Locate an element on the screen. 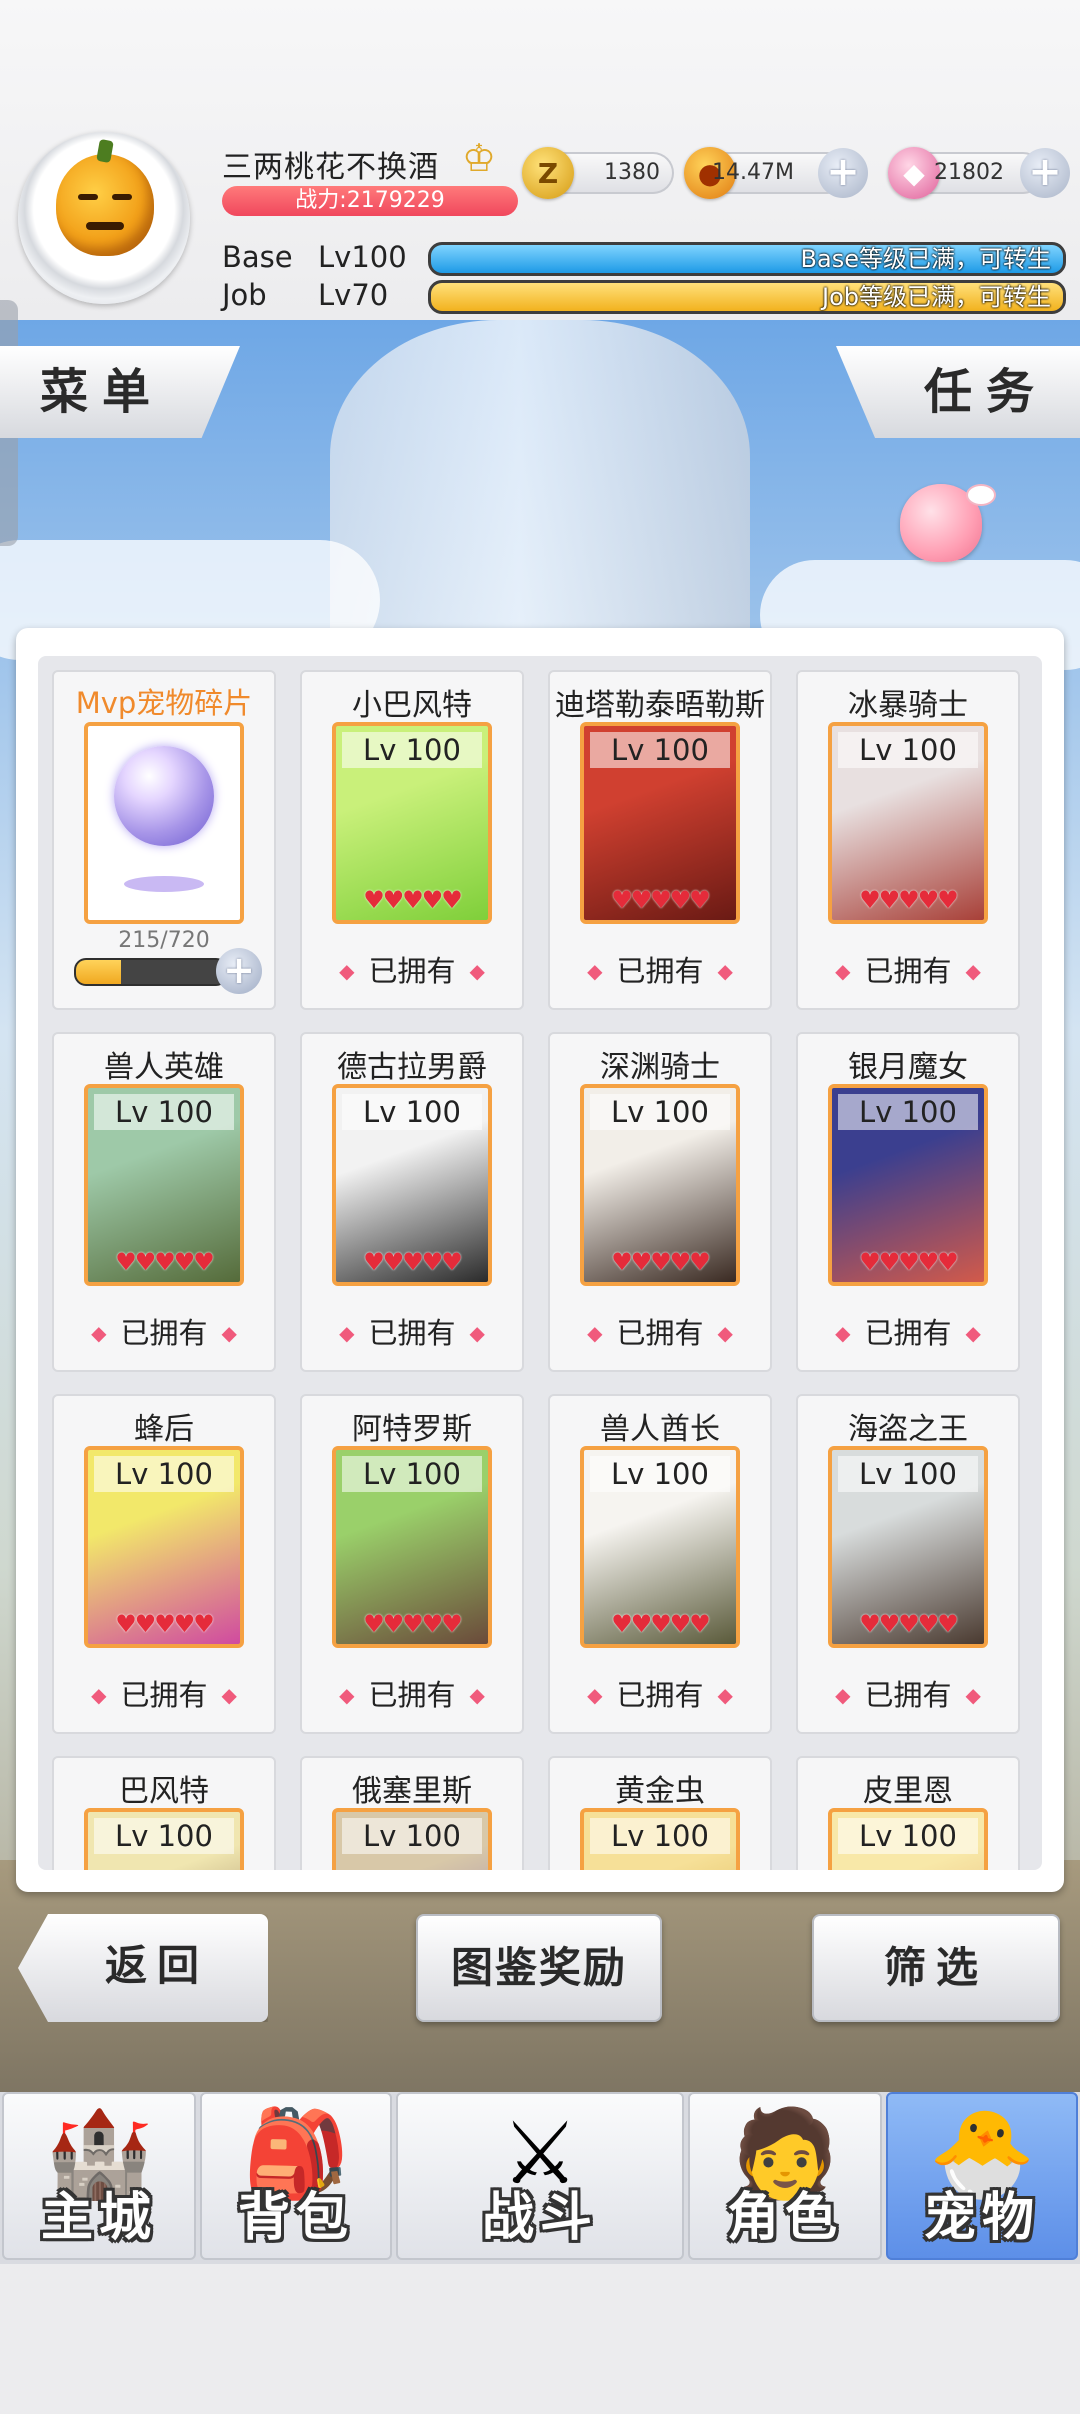  player-avatar is located at coordinates (104, 218).